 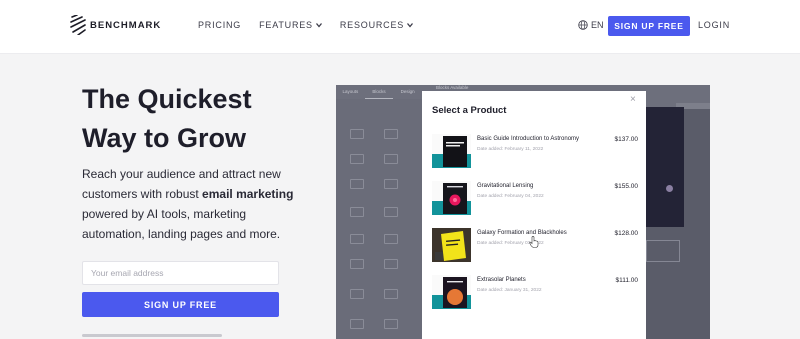 I want to click on brand-logo: BENCHMARK, so click(x=115, y=25).